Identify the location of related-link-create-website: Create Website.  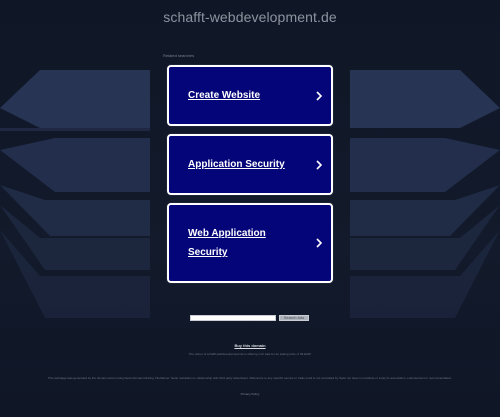
(250, 95).